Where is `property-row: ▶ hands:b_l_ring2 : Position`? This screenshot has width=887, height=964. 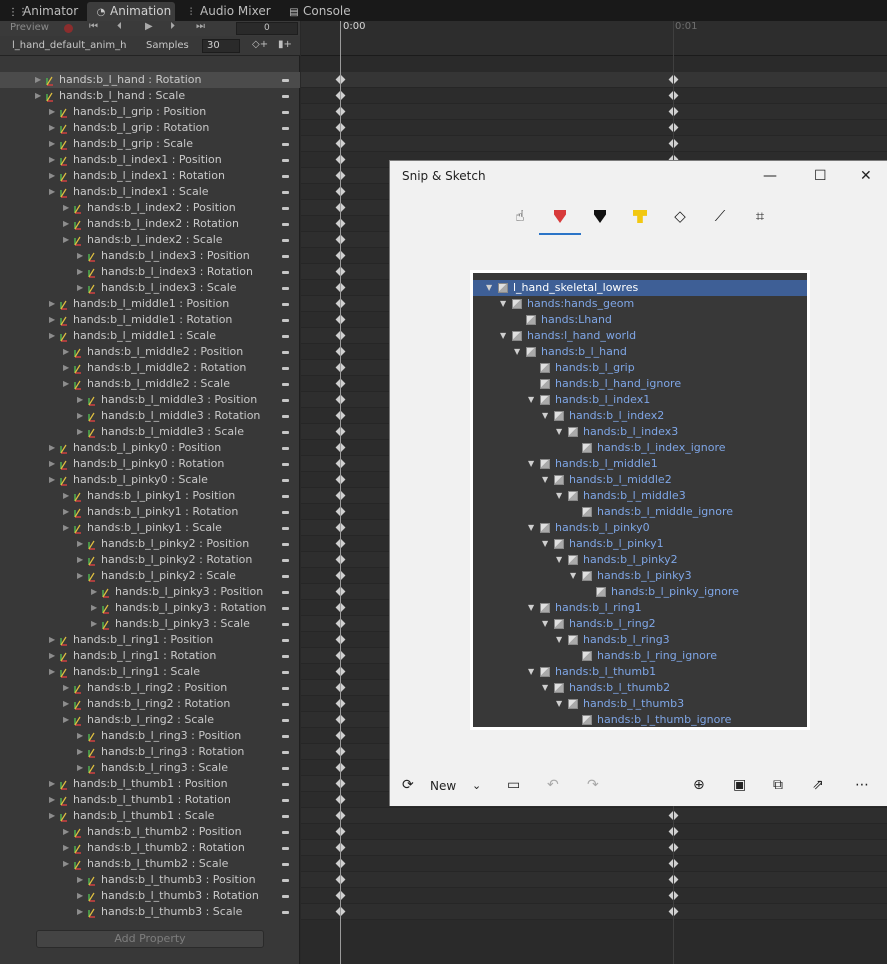
property-row: ▶ hands:b_l_ring2 : Position is located at coordinates (150, 688).